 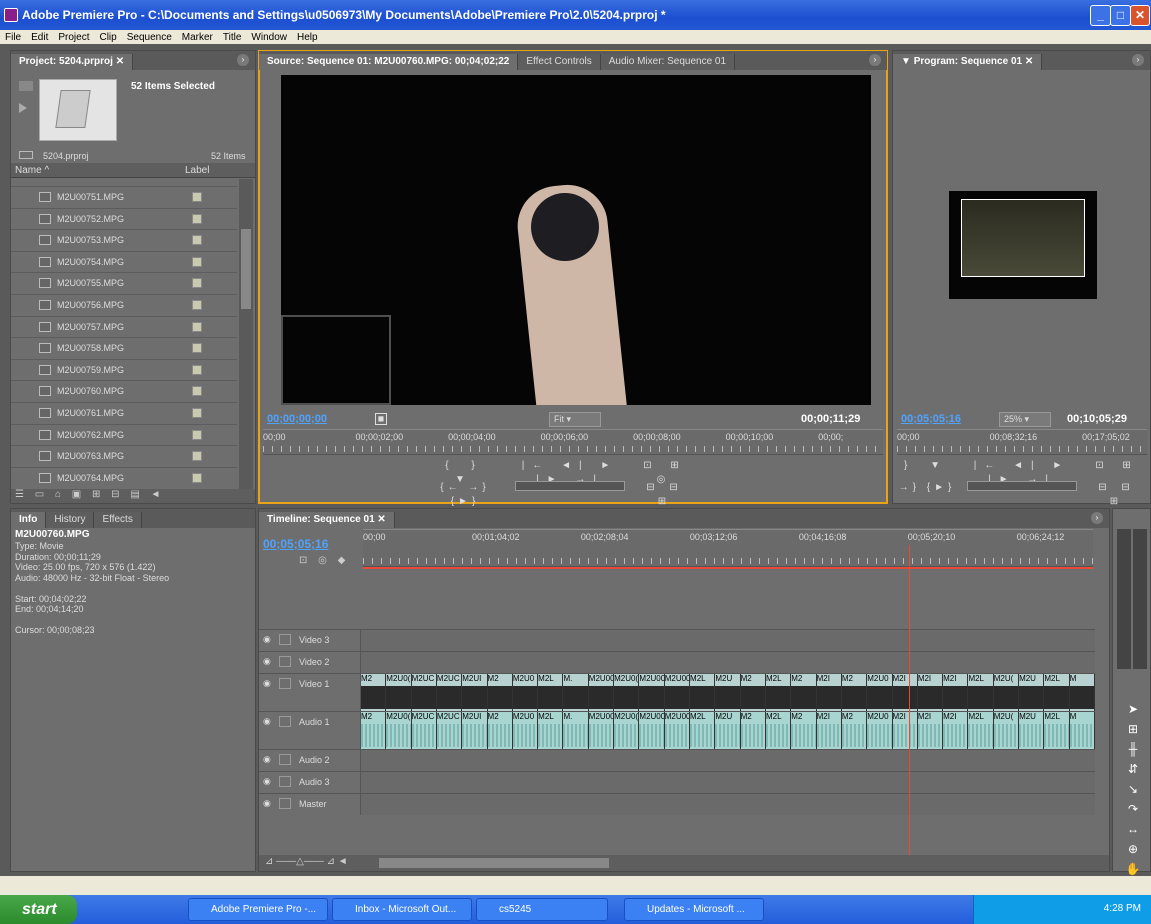 What do you see at coordinates (124, 261) in the screenshot?
I see `list-item: M2U00754.MPG` at bounding box center [124, 261].